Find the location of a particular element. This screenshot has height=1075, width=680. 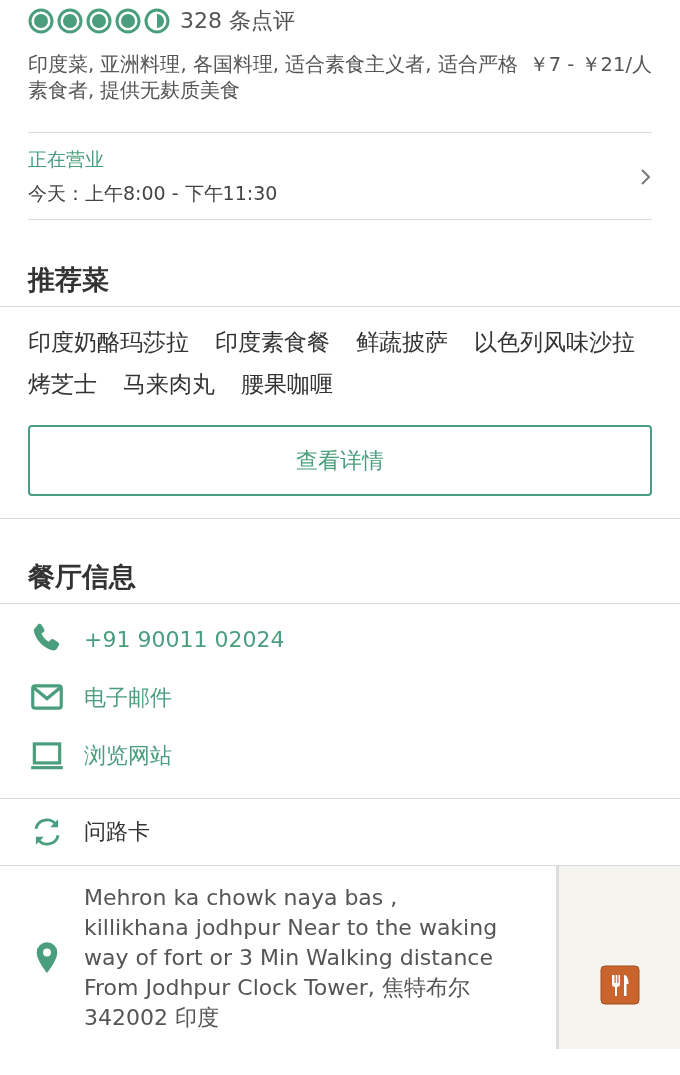

map-thumbnail is located at coordinates (618, 957).